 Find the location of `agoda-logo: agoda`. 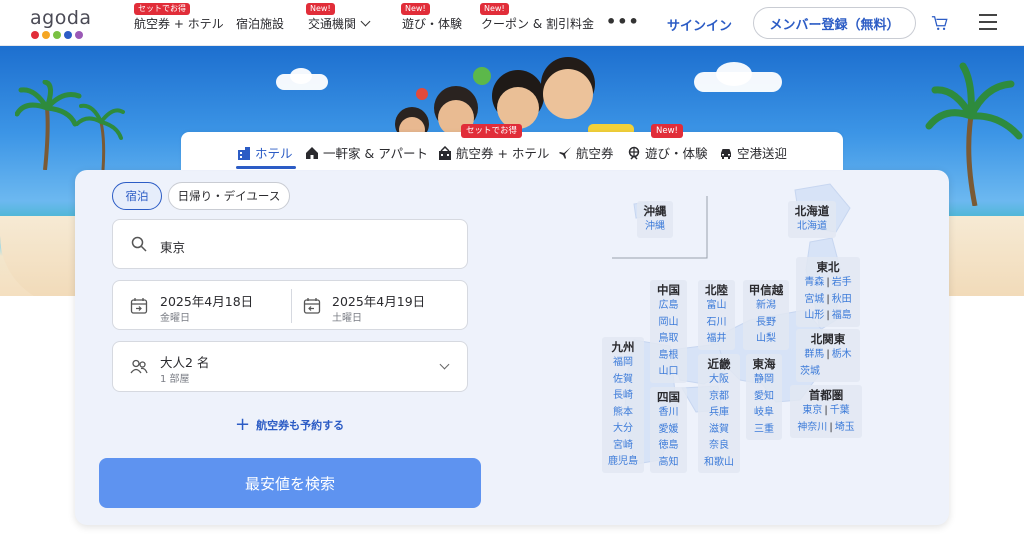

agoda-logo: agoda is located at coordinates (61, 24).